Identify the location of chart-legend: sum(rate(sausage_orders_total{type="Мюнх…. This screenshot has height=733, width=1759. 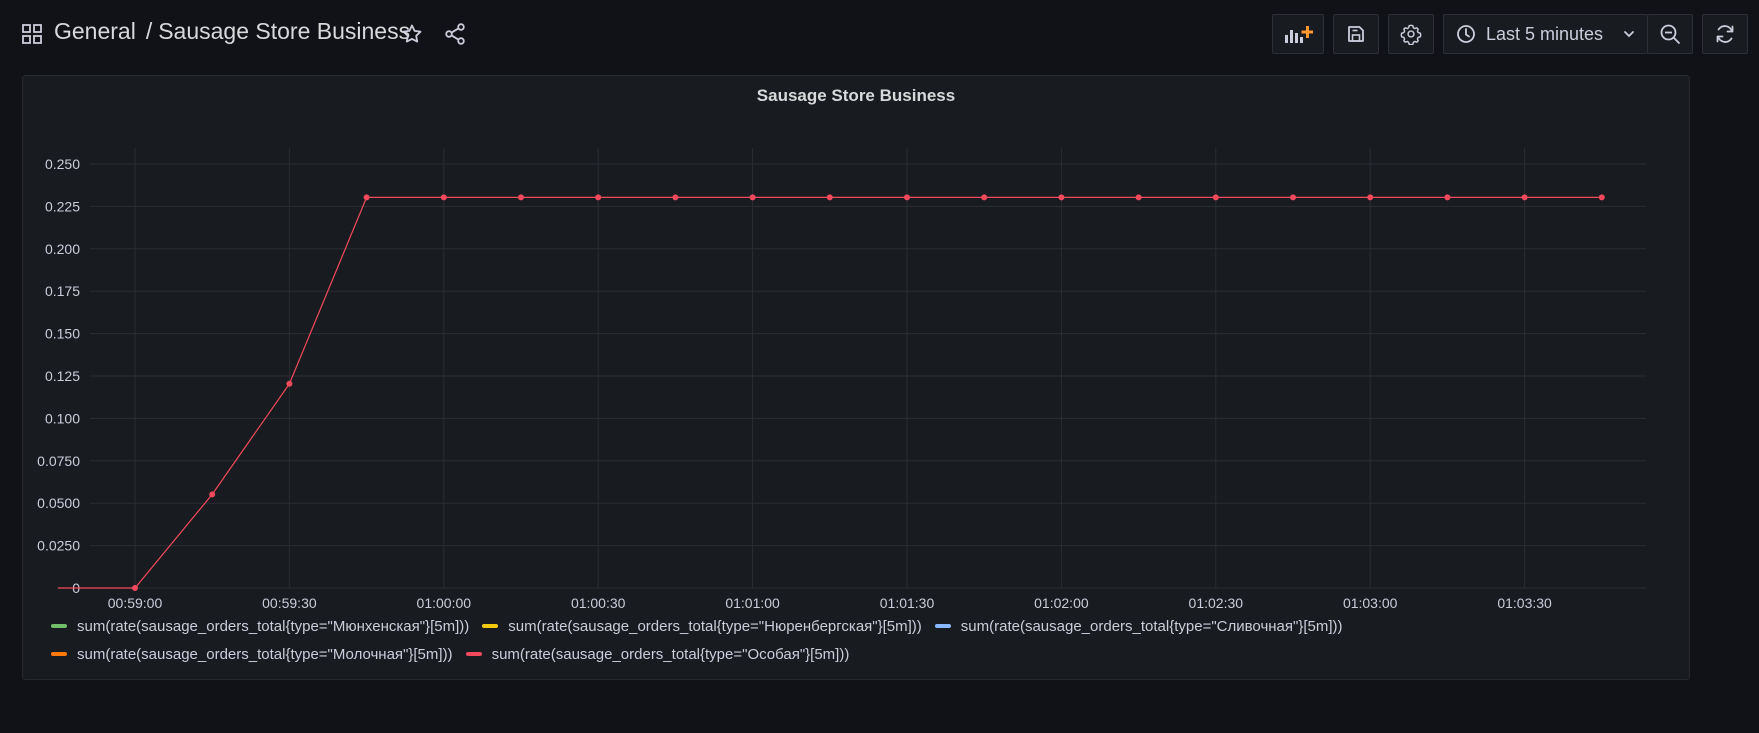
(861, 640).